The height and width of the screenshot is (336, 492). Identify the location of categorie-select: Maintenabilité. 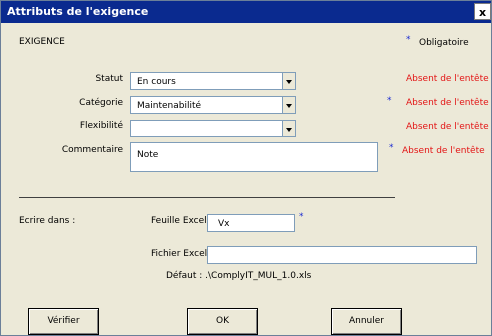
(213, 105).